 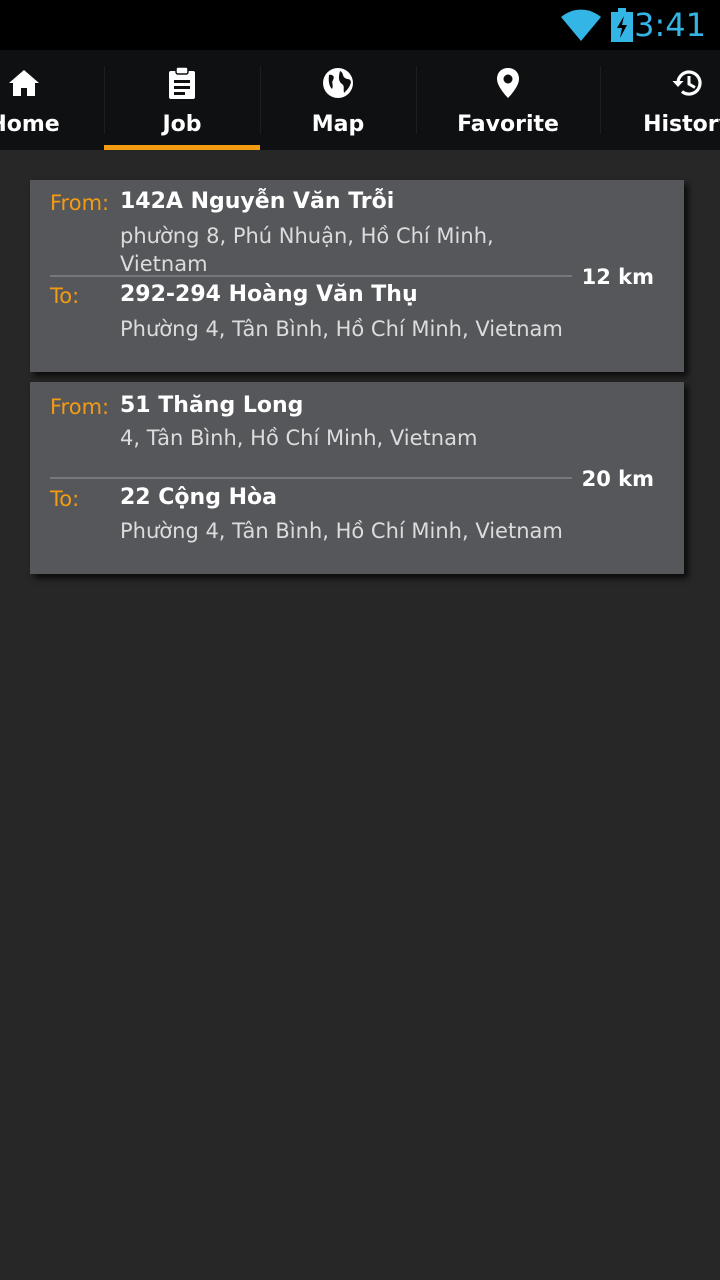 I want to click on location-pin-icon, so click(x=508, y=83).